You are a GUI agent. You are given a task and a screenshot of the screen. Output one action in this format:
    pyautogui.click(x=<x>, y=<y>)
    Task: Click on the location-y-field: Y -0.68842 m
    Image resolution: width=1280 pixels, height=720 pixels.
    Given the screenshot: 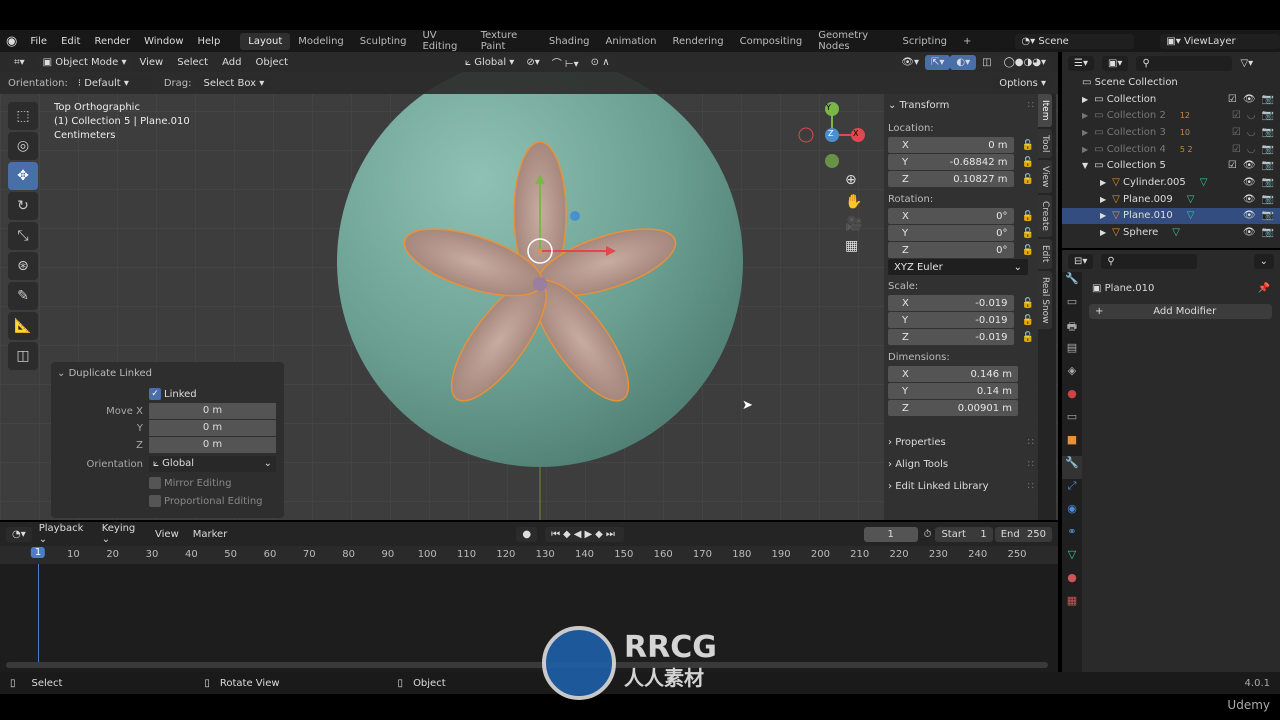 What is the action you would take?
    pyautogui.click(x=951, y=162)
    